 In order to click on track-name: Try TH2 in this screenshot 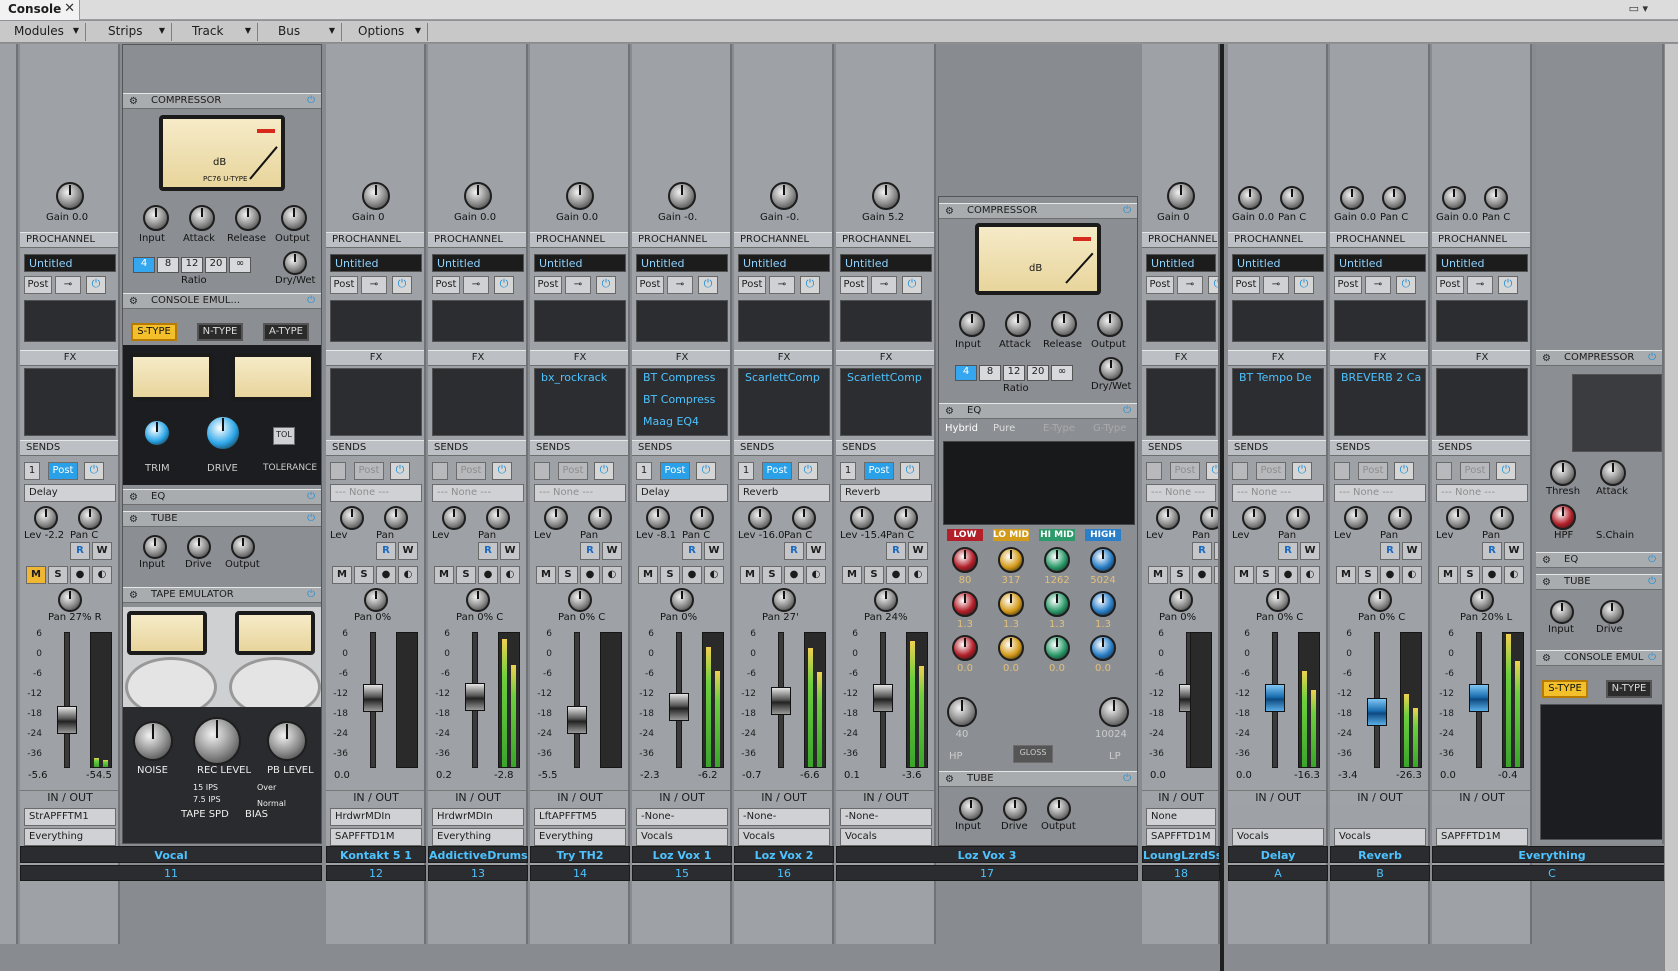, I will do `click(580, 854)`.